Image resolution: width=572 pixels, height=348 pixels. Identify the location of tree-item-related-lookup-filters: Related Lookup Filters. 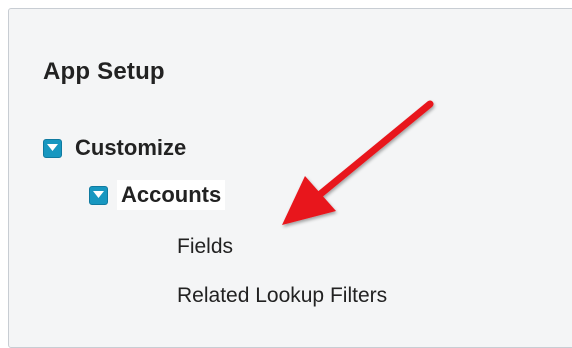
(282, 296).